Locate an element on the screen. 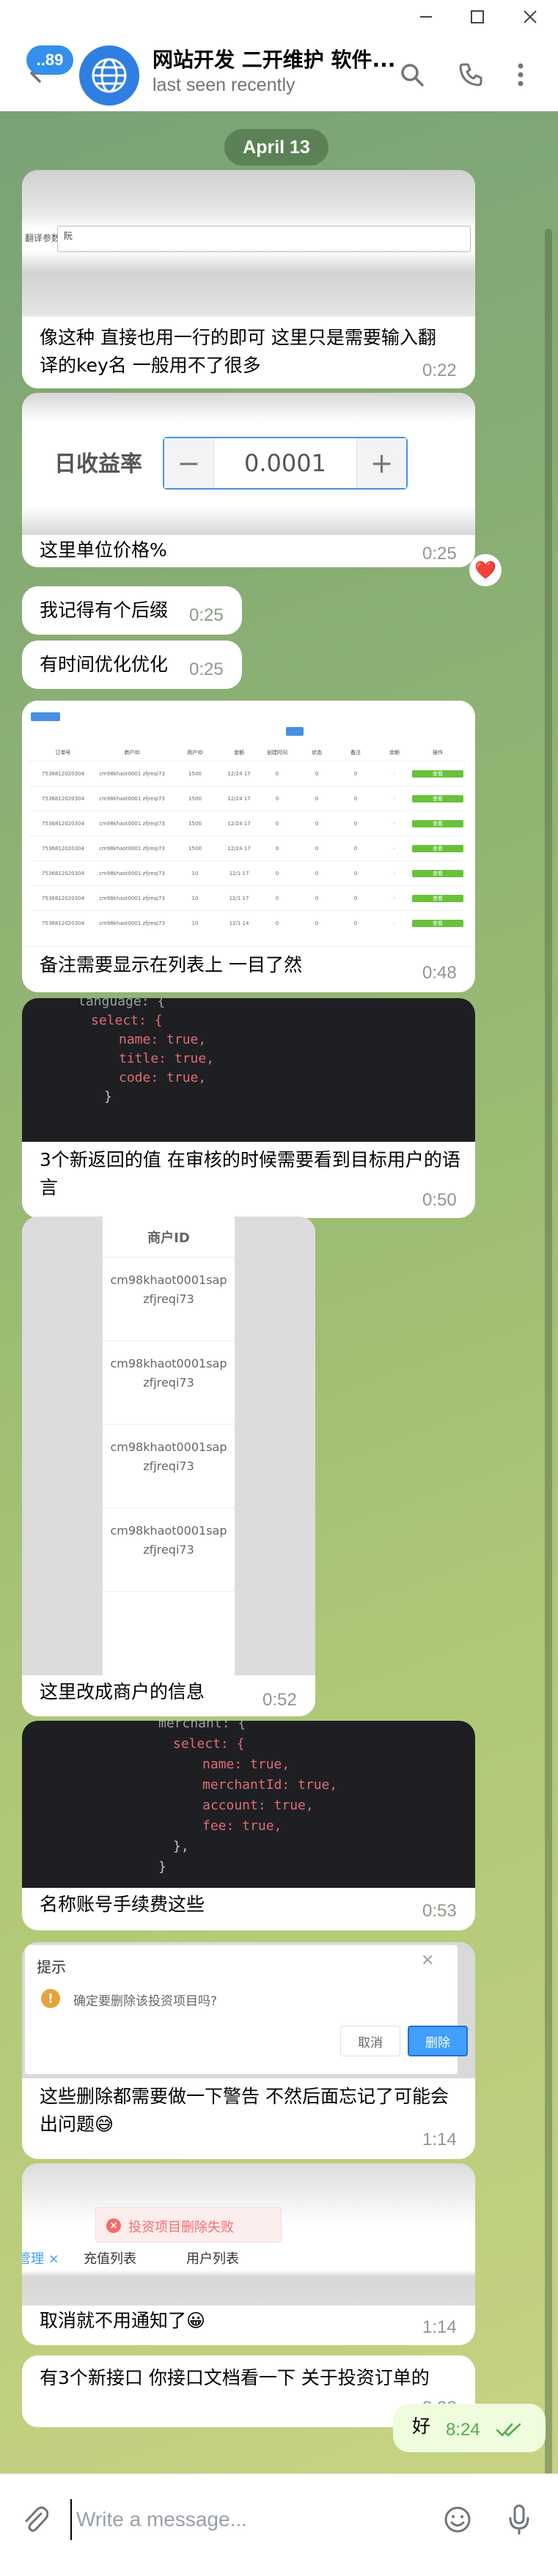  message-bubble: 日收益率 − 0.0001 + 这里单位价格% 0:25 is located at coordinates (248, 480).